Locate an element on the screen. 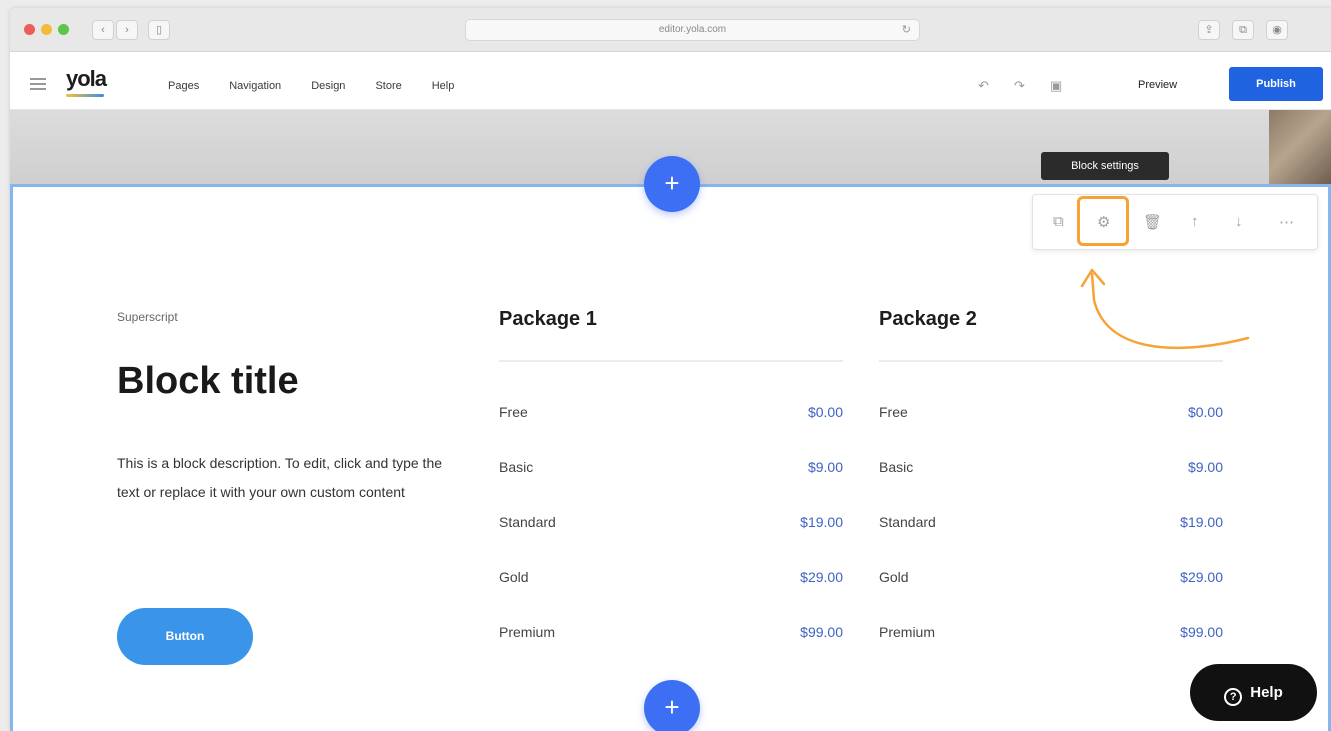 The width and height of the screenshot is (1331, 731). editor-menu: Pages Navigation Design Store Help is located at coordinates (311, 86).